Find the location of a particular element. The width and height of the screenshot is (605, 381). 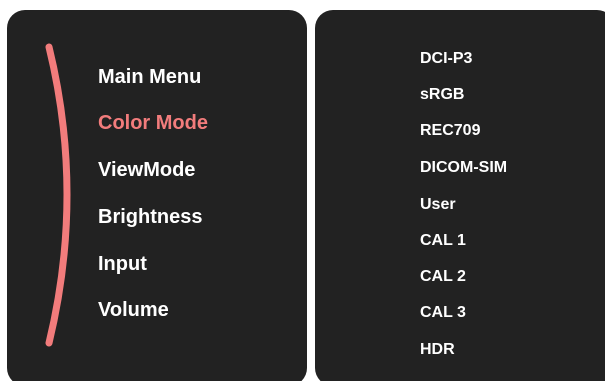

menu-item-main-menu: Main Menu is located at coordinates (149, 77).